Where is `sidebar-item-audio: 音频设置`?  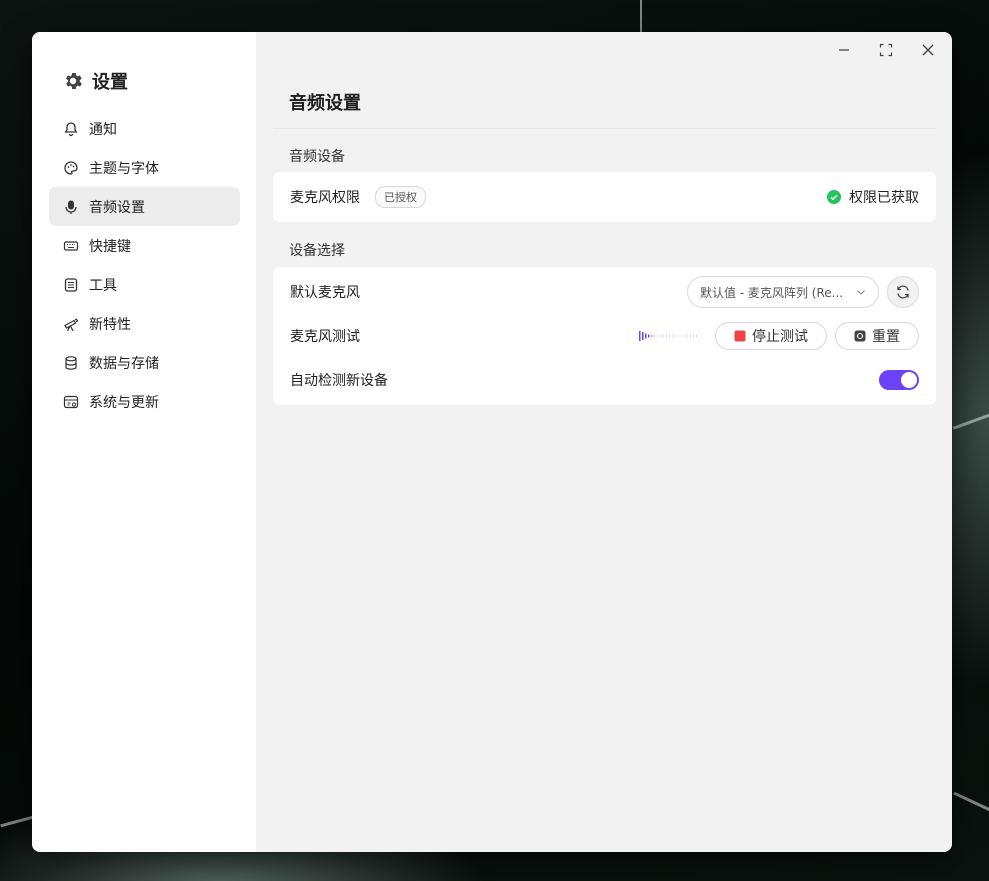 sidebar-item-audio: 音频设置 is located at coordinates (144, 206).